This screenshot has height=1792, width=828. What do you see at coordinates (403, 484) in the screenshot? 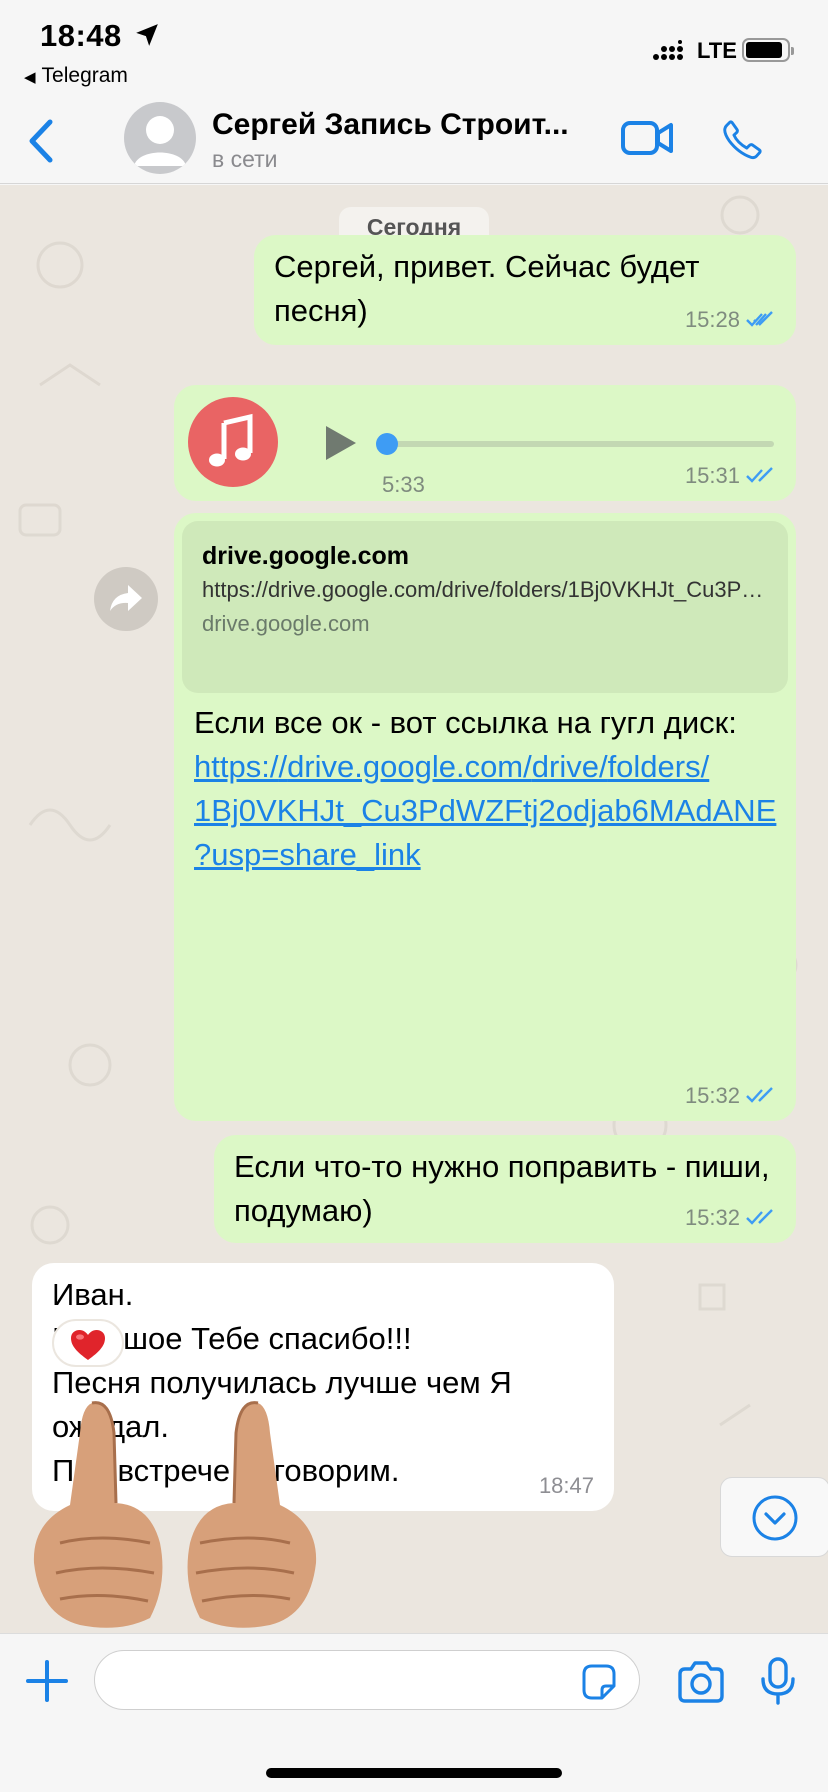
I see `audio-duration: 5:33` at bounding box center [403, 484].